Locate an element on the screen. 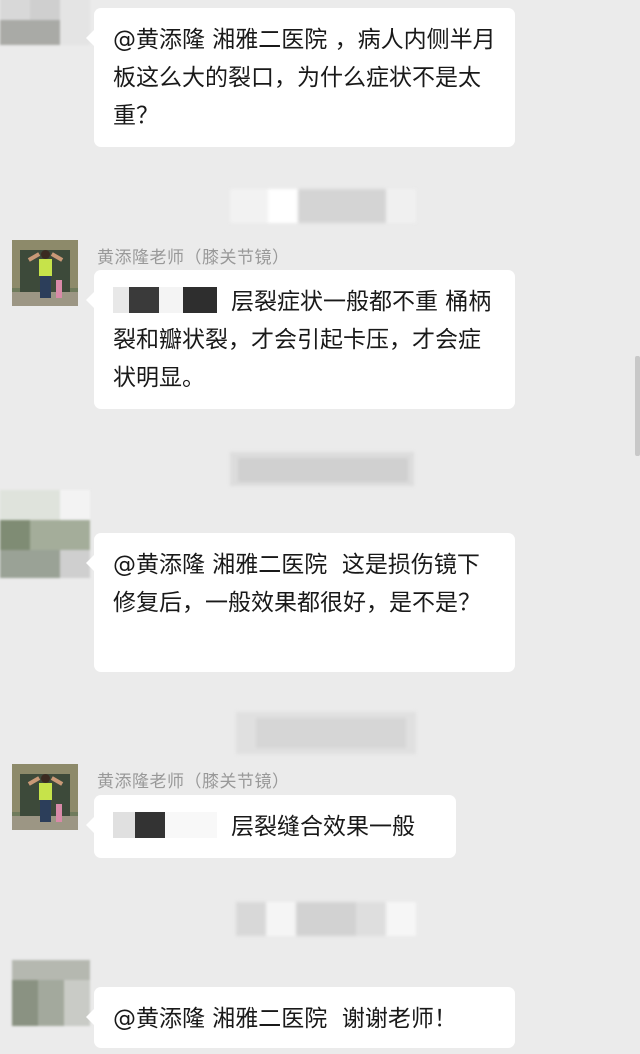 The width and height of the screenshot is (640, 1054). message-bubble: 层裂缝合效果一般 is located at coordinates (271, 826).